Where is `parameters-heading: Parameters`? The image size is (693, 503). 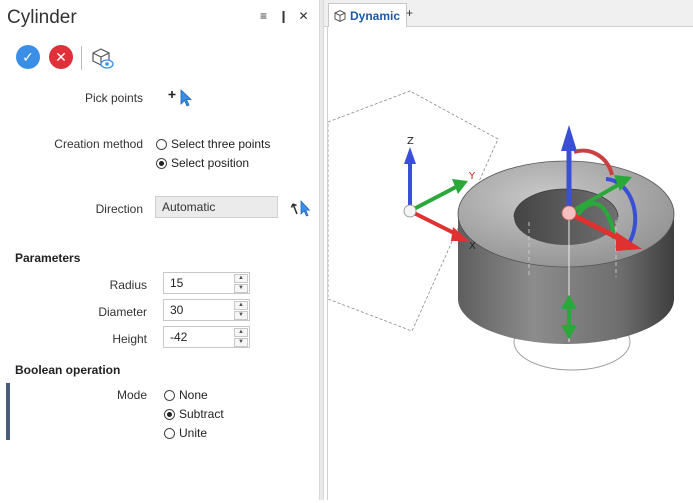
parameters-heading: Parameters is located at coordinates (48, 258).